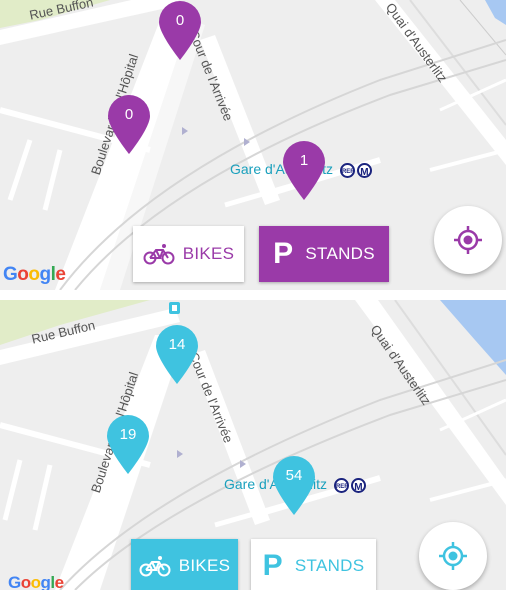  Describe the element at coordinates (294, 475) in the screenshot. I see `marker-count: 54` at that location.